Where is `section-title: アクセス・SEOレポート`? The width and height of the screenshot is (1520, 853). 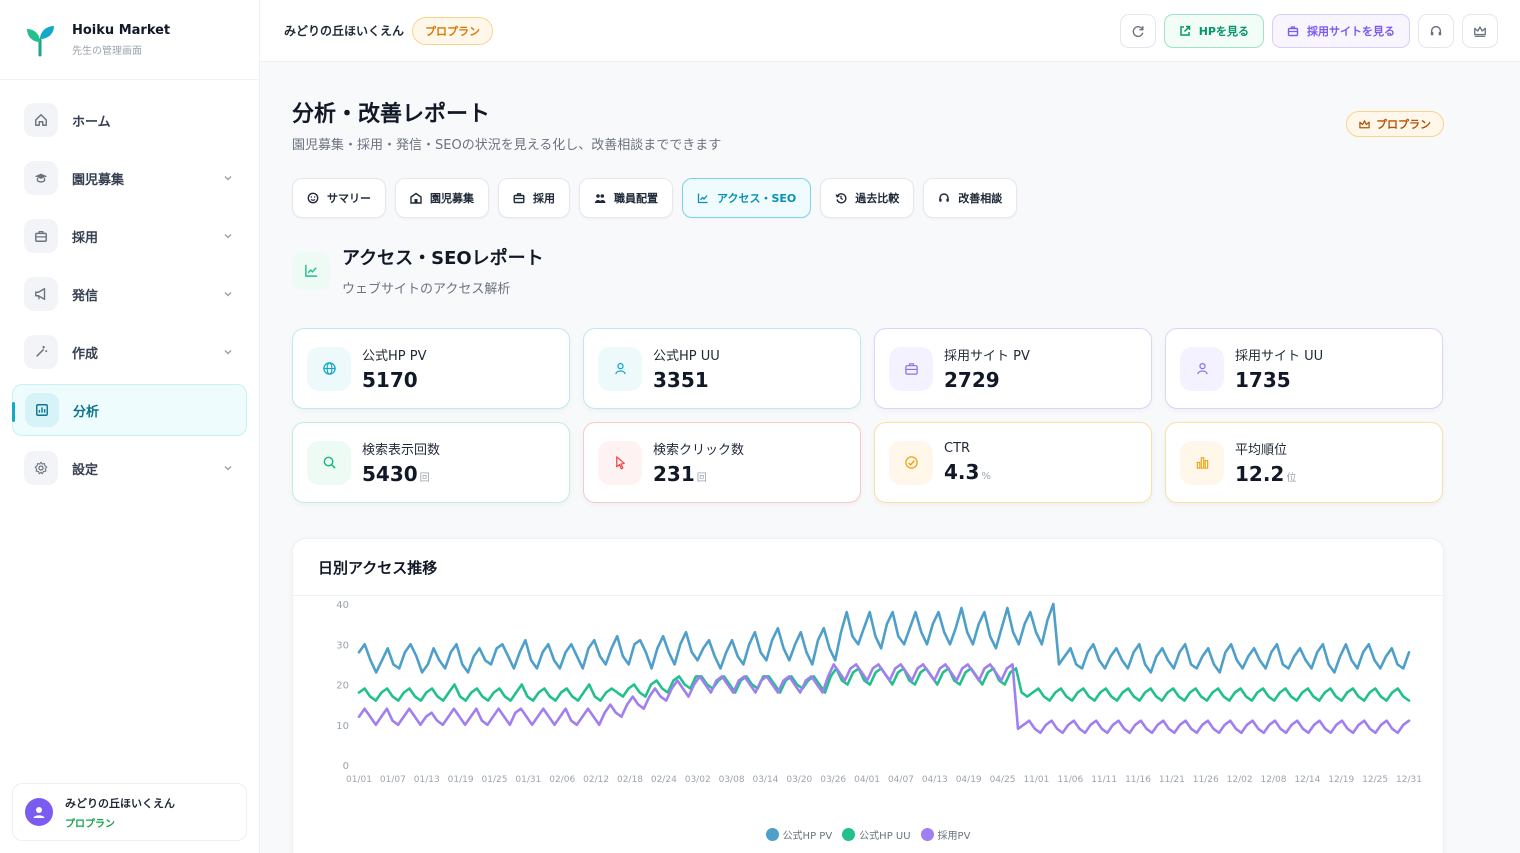
section-title: アクセス・SEOレポート is located at coordinates (443, 258).